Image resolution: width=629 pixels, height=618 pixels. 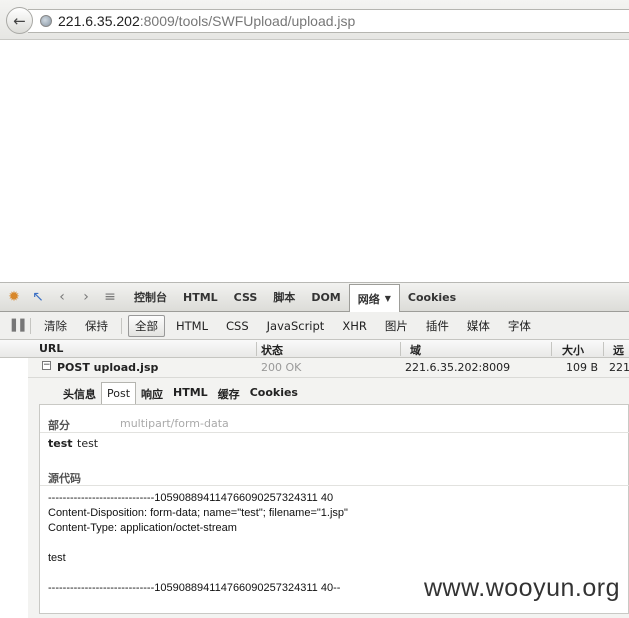 What do you see at coordinates (79, 393) in the screenshot?
I see `tab-headers: 头信息` at bounding box center [79, 393].